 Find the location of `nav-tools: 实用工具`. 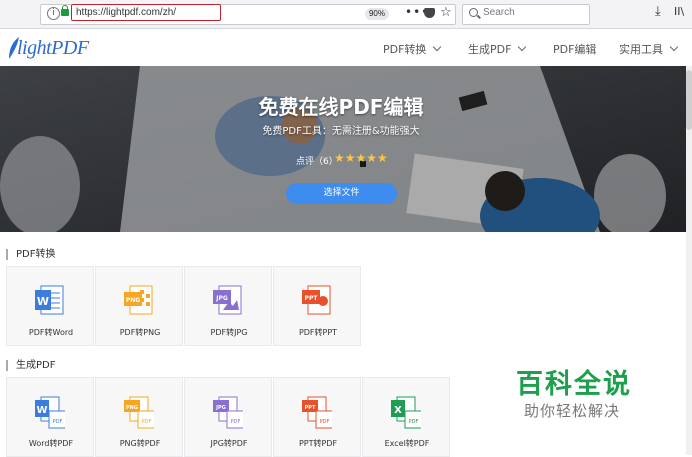

nav-tools: 实用工具 is located at coordinates (649, 49).